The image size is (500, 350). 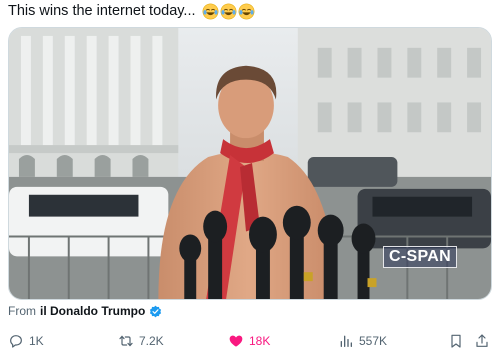 What do you see at coordinates (236, 341) in the screenshot?
I see `heart-icon` at bounding box center [236, 341].